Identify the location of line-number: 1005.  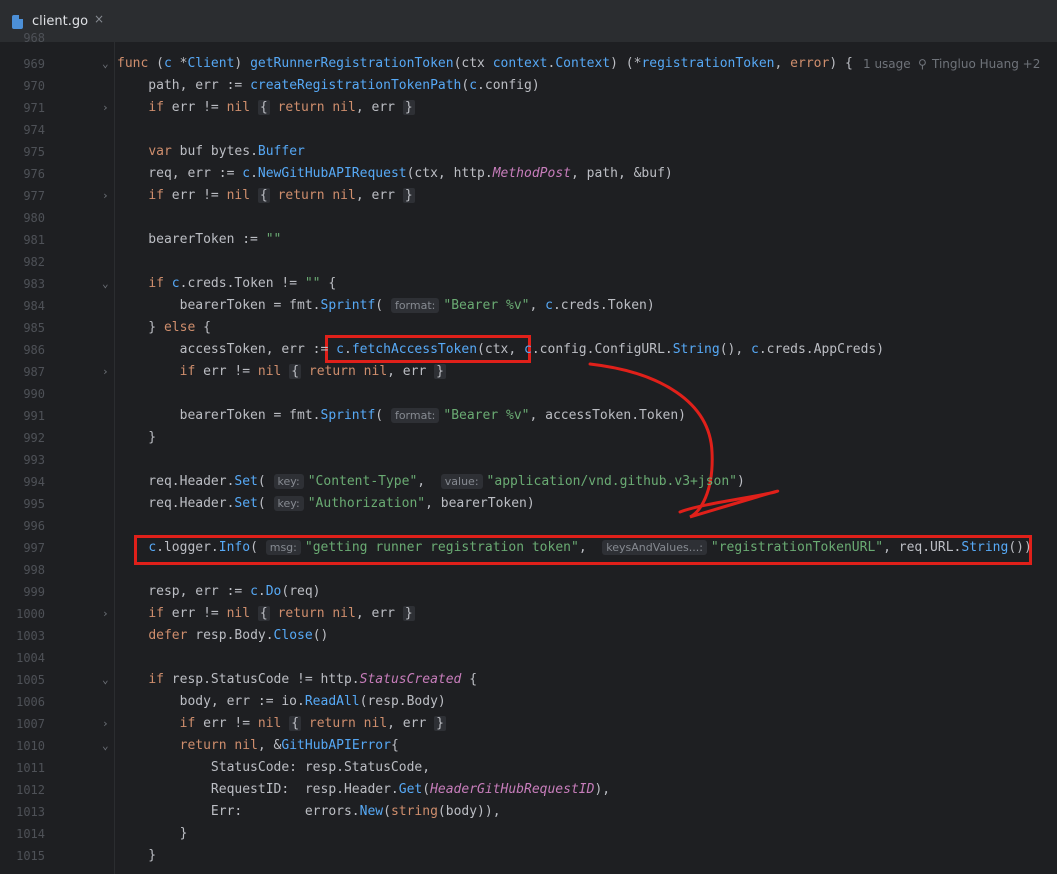
(30, 680).